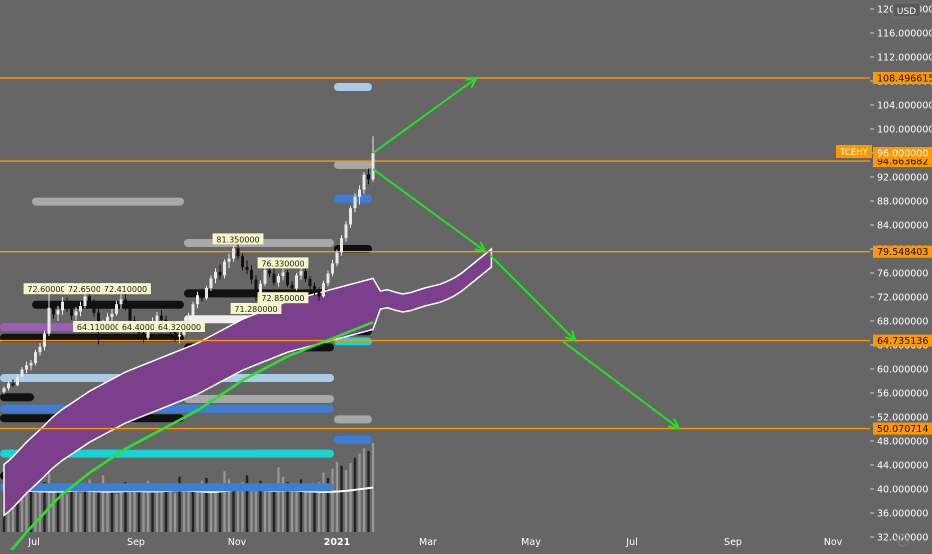  Describe the element at coordinates (98, 327) in the screenshot. I see `price-annotation-label: 64.110000` at that location.